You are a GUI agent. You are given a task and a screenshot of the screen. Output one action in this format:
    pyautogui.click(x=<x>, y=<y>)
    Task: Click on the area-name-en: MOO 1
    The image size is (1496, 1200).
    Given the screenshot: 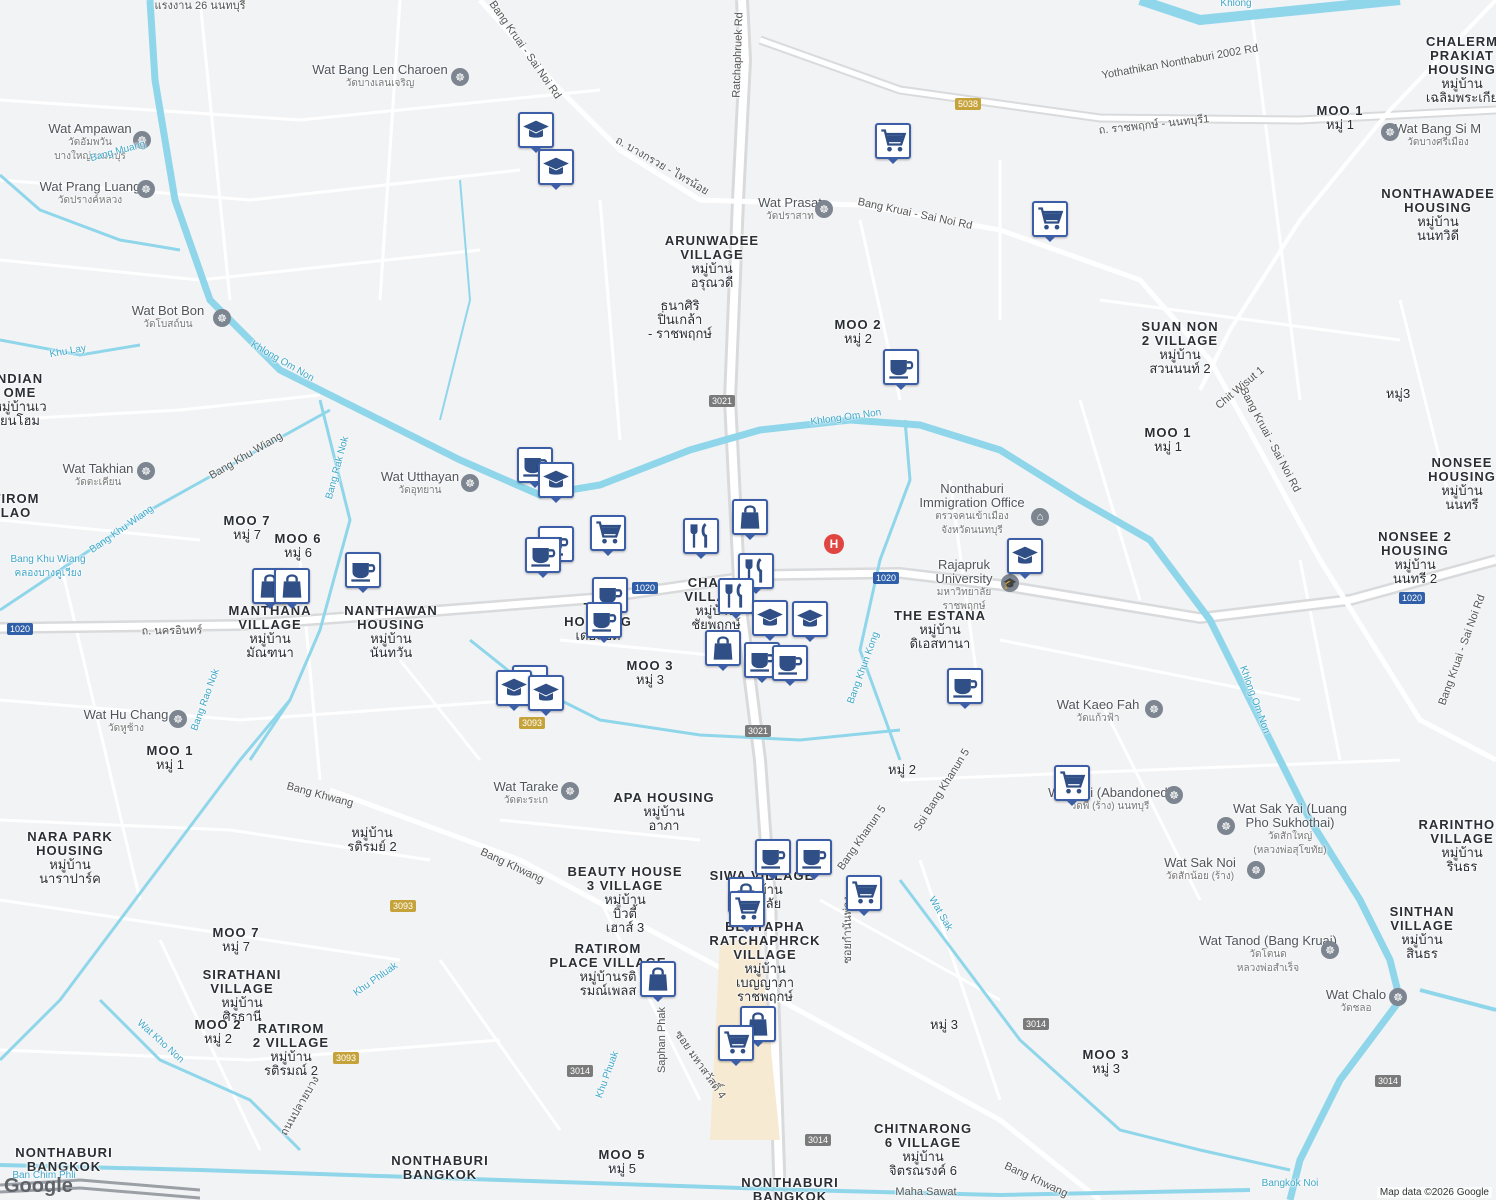 What is the action you would take?
    pyautogui.click(x=1168, y=432)
    